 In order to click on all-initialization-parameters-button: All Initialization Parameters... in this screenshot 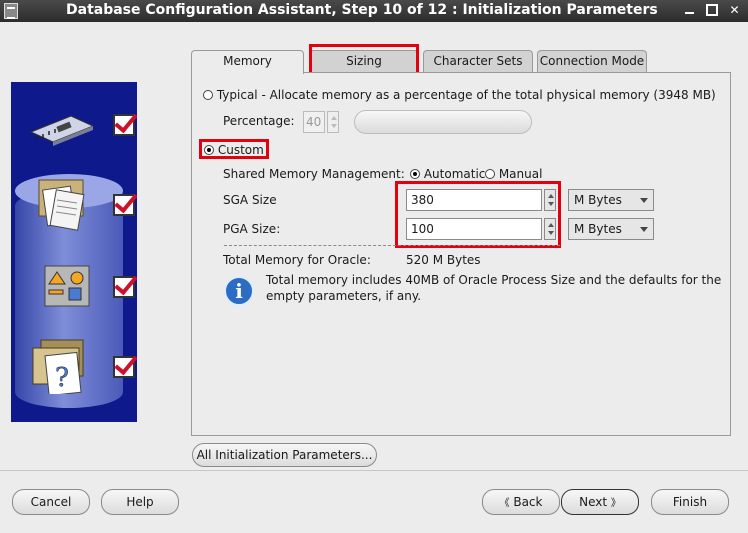, I will do `click(284, 455)`.